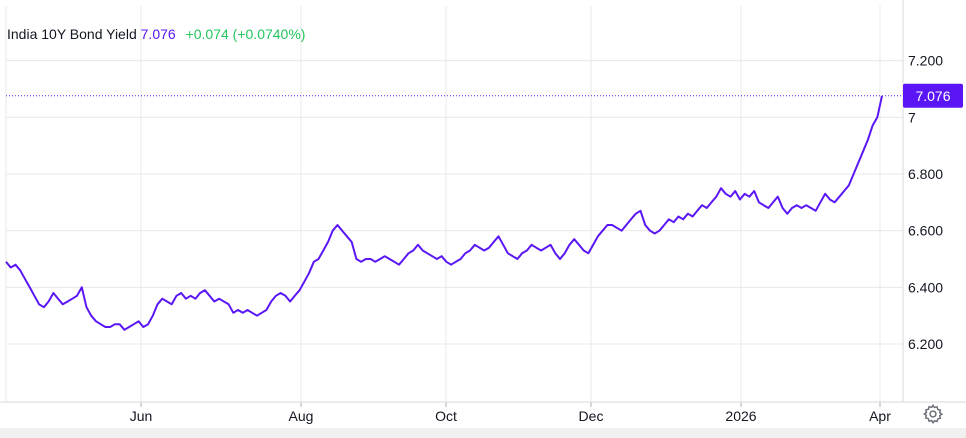 The width and height of the screenshot is (966, 438). Describe the element at coordinates (932, 96) in the screenshot. I see `last-price-tag-label: 7.076` at that location.